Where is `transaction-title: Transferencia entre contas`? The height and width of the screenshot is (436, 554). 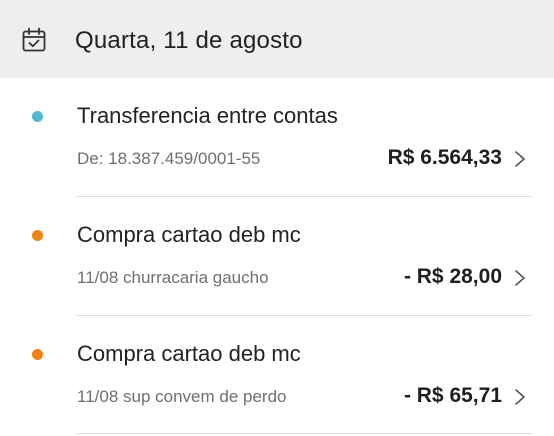
transaction-title: Transferencia entre contas is located at coordinates (207, 115).